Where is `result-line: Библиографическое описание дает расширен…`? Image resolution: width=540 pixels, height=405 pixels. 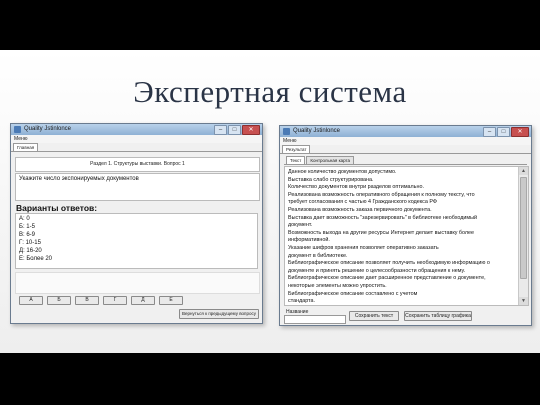 result-line: Библиографическое описание дает расширен… is located at coordinates (387, 278).